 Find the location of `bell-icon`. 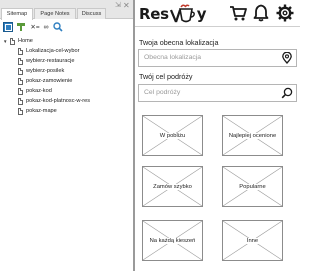

bell-icon is located at coordinates (261, 13).